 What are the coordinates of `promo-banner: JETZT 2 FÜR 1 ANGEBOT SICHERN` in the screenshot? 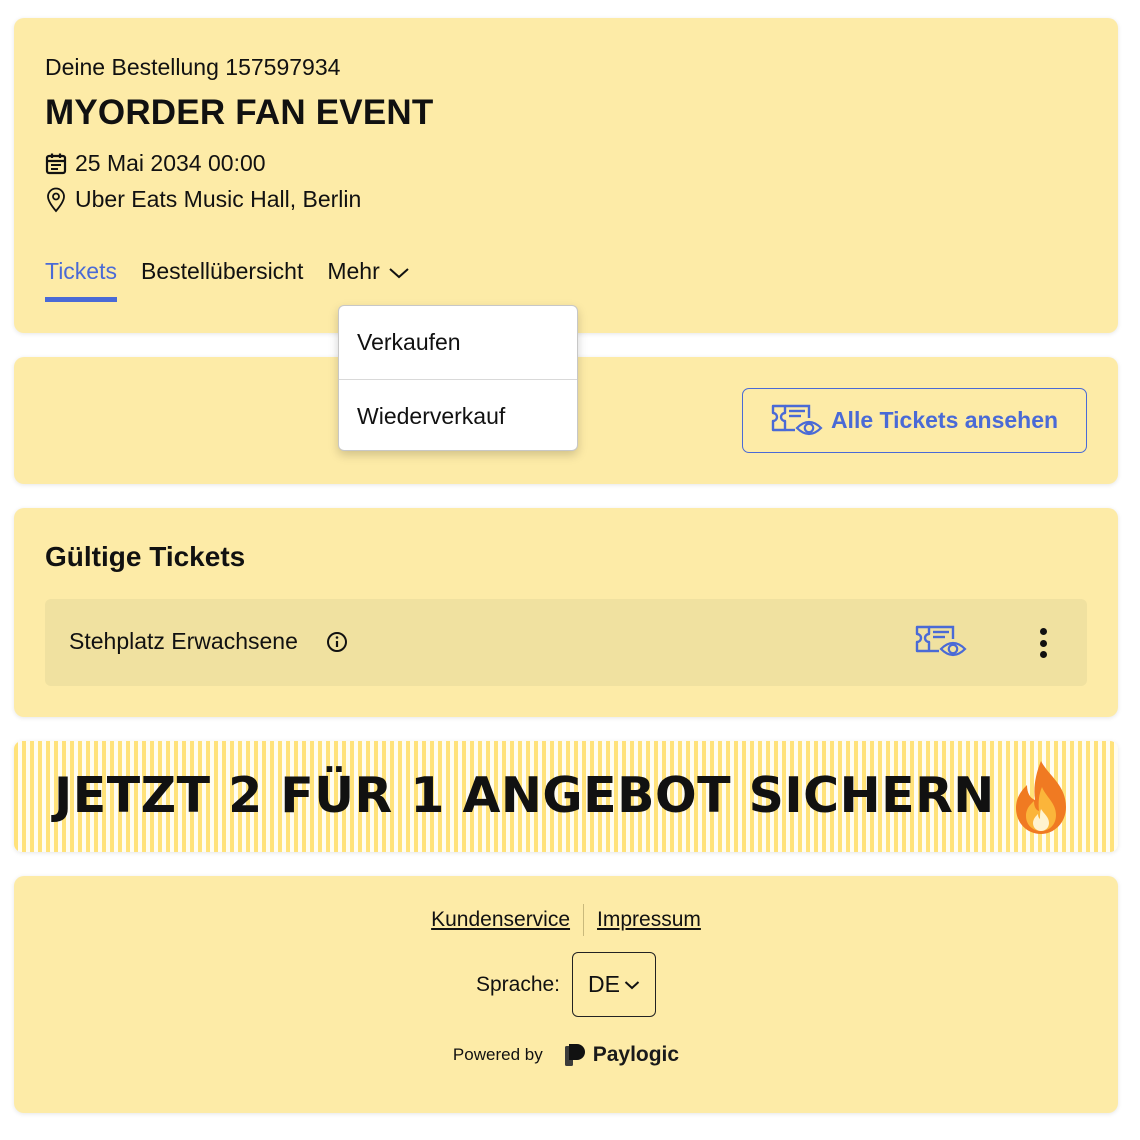 It's located at (566, 796).